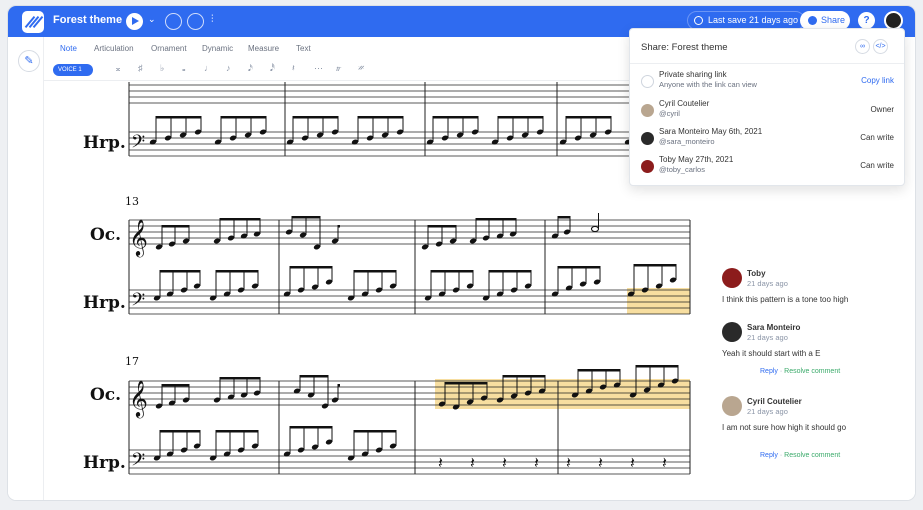 Image resolution: width=923 pixels, height=510 pixels. Describe the element at coordinates (862, 46) in the screenshot. I see `link-icon: ∞` at that location.